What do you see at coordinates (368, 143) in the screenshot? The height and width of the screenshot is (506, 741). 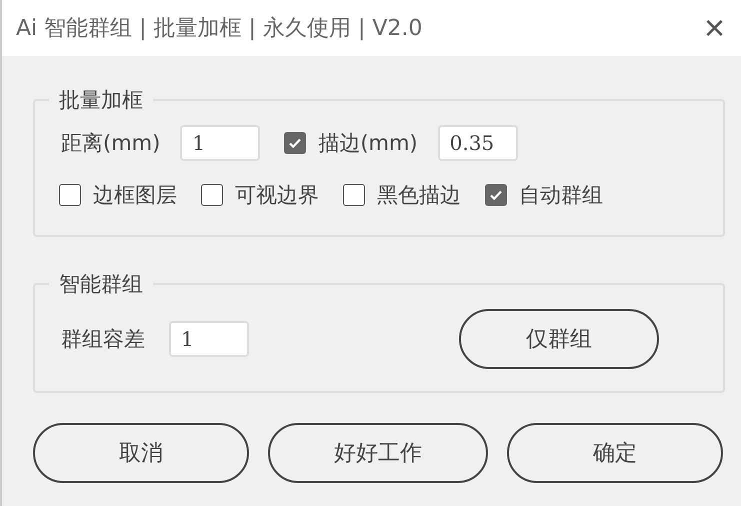 I see `checkbox-label: 描边(mm)` at bounding box center [368, 143].